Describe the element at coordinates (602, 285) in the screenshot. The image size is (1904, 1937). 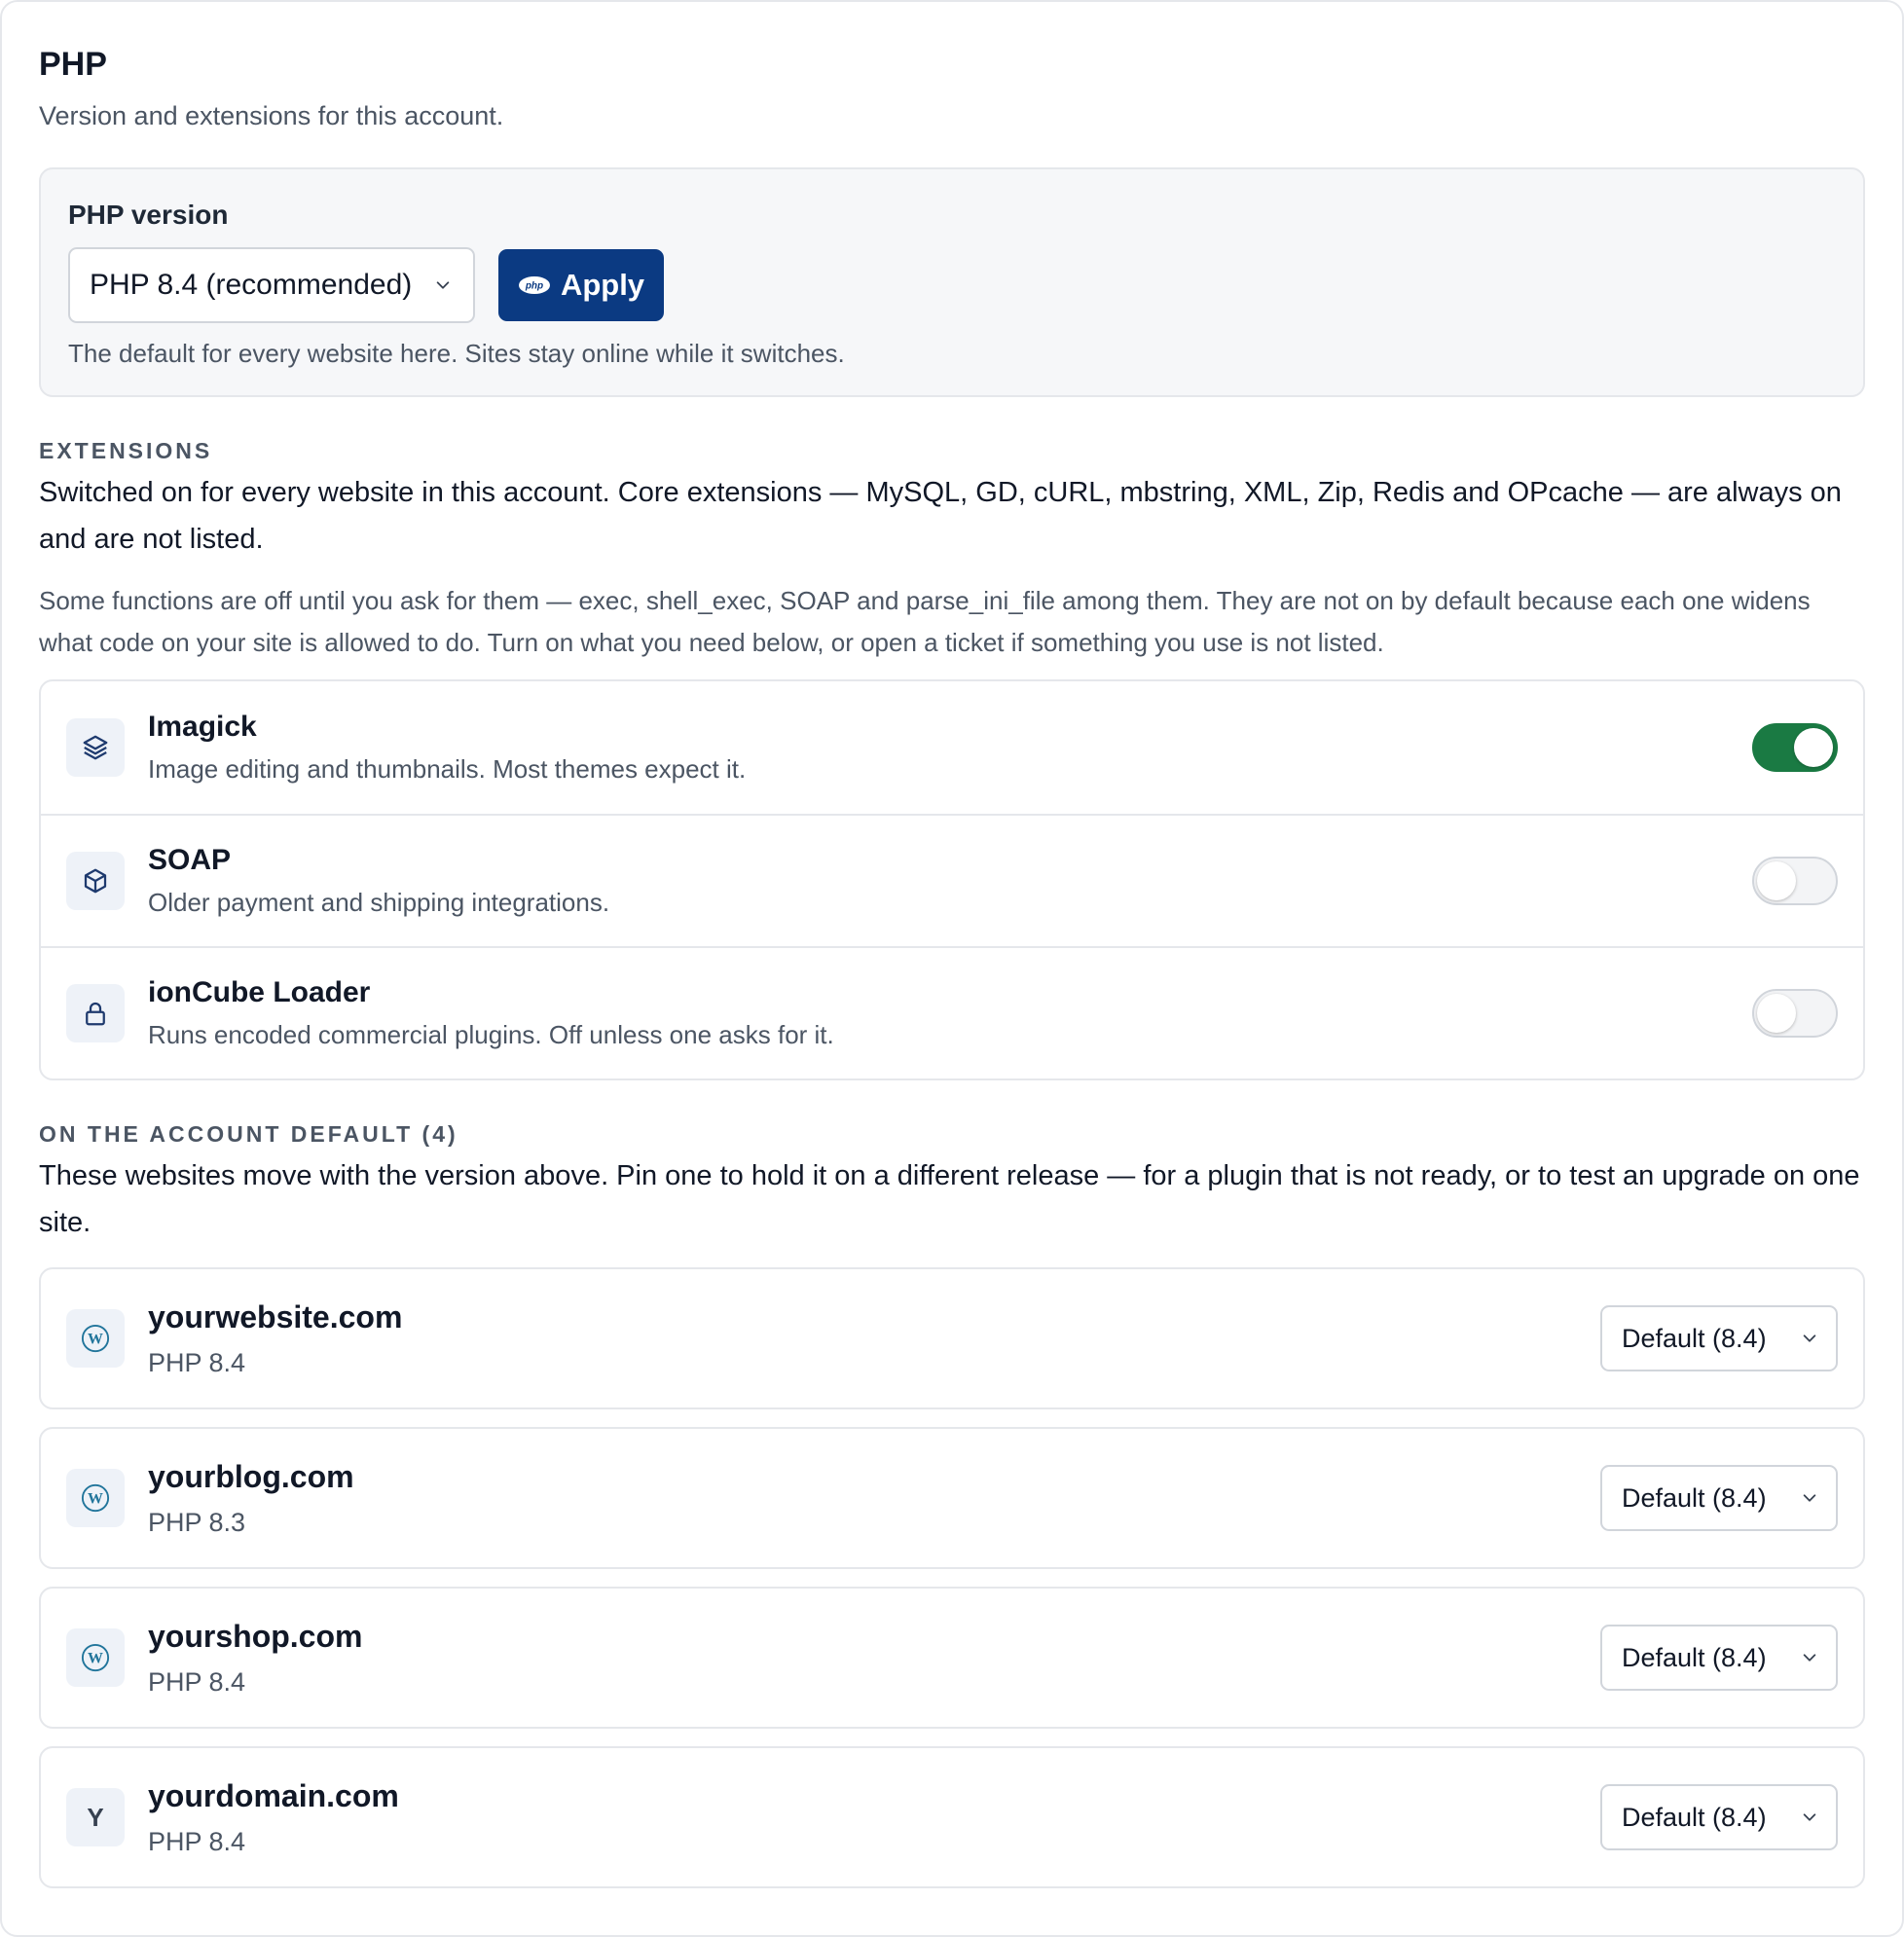
I see `apply-button-label: Apply` at that location.